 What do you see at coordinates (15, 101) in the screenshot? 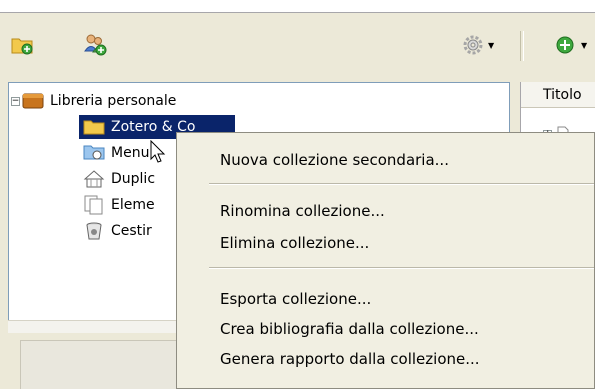
I see `collapse-toggle-icon: −` at bounding box center [15, 101].